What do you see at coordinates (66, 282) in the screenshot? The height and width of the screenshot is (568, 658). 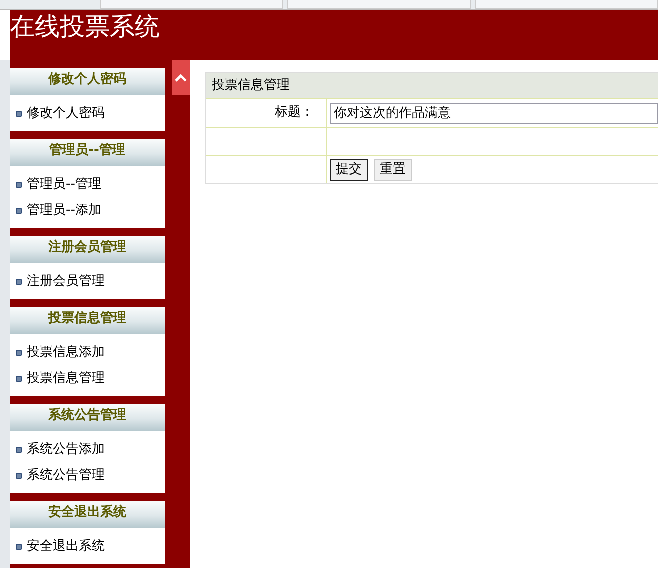 I see `link-text: 注册会员管理` at bounding box center [66, 282].